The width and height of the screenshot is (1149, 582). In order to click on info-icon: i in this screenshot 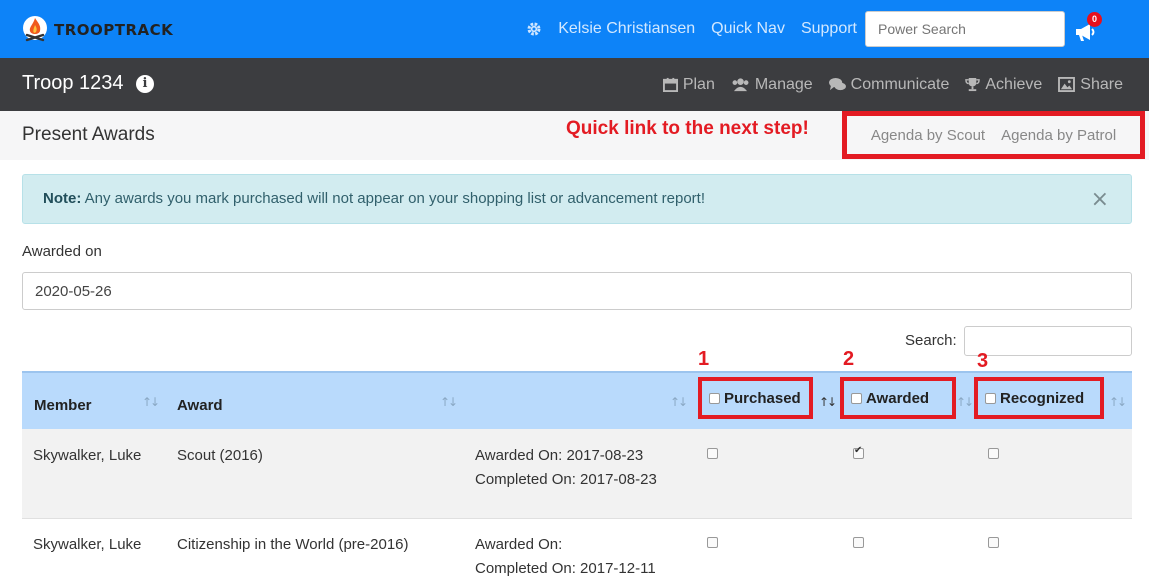, I will do `click(145, 84)`.